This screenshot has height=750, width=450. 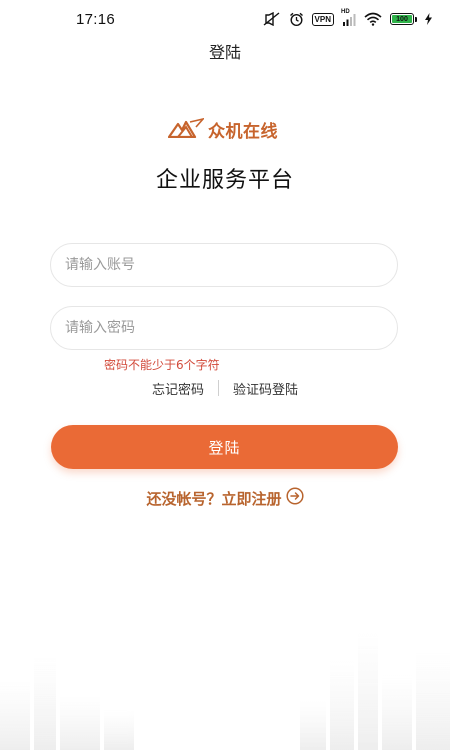 I want to click on signal-icon: HD, so click(x=348, y=17).